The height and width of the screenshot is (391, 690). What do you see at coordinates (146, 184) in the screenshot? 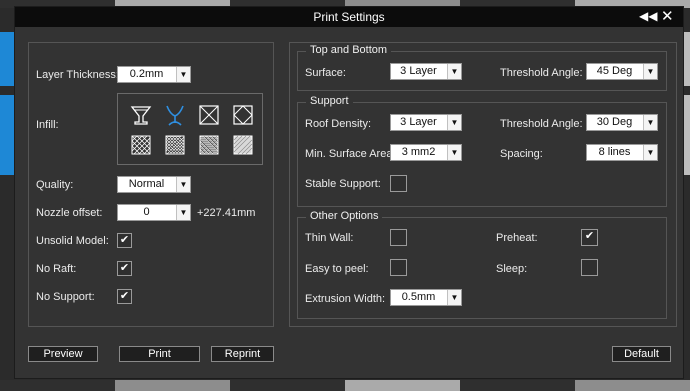
I see `quality-value: Normal` at bounding box center [146, 184].